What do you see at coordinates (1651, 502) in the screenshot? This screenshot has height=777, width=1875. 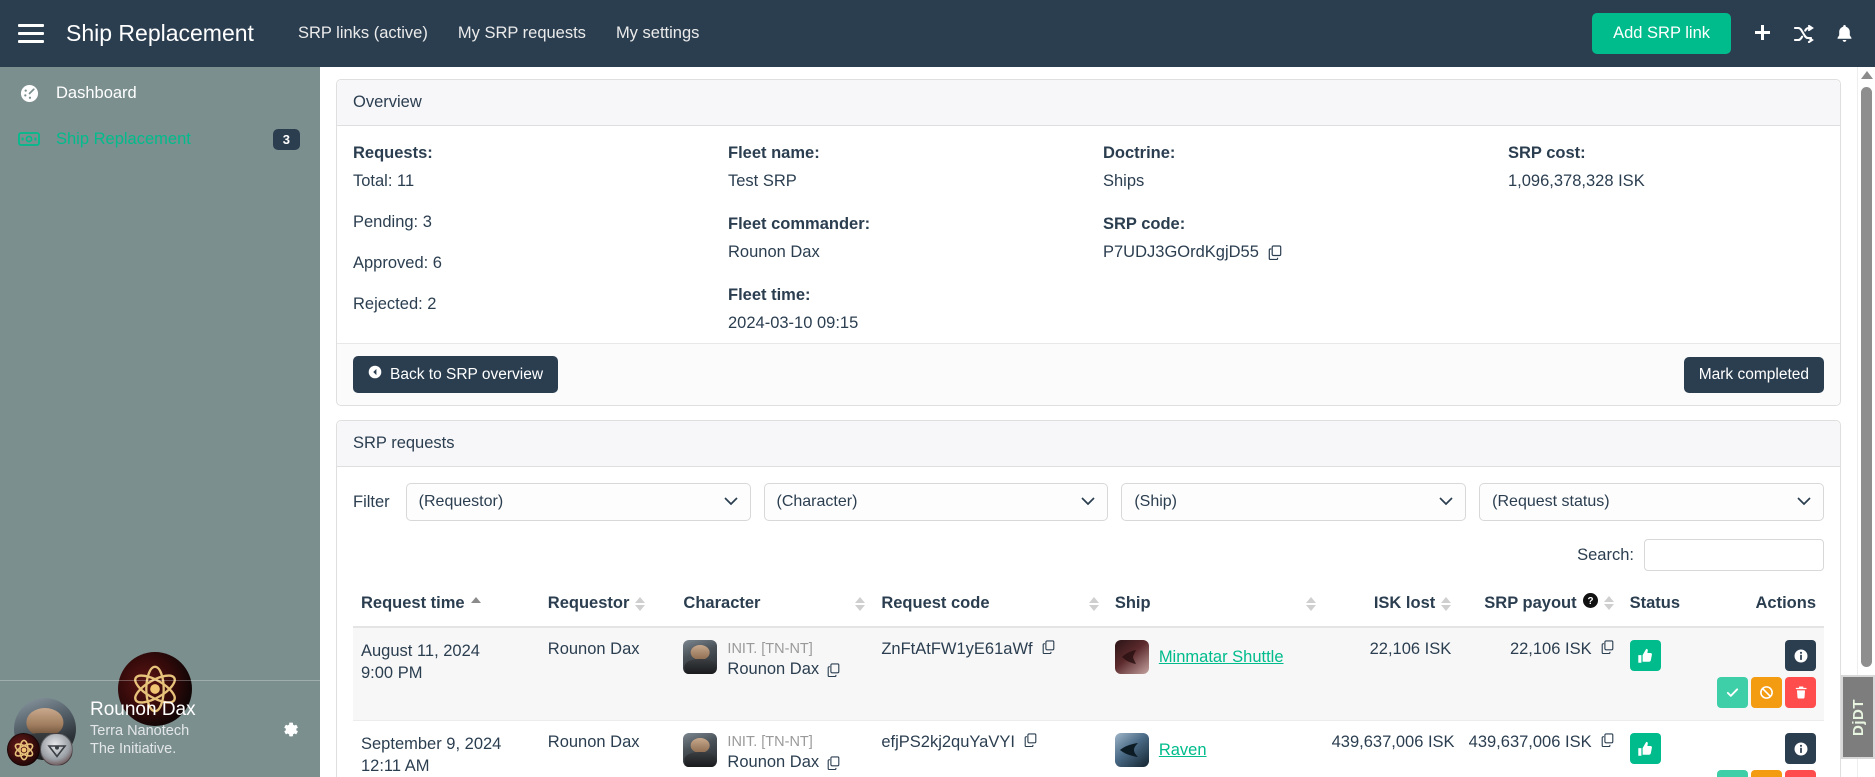 I see `filter-request-status-select: (Request status)` at bounding box center [1651, 502].